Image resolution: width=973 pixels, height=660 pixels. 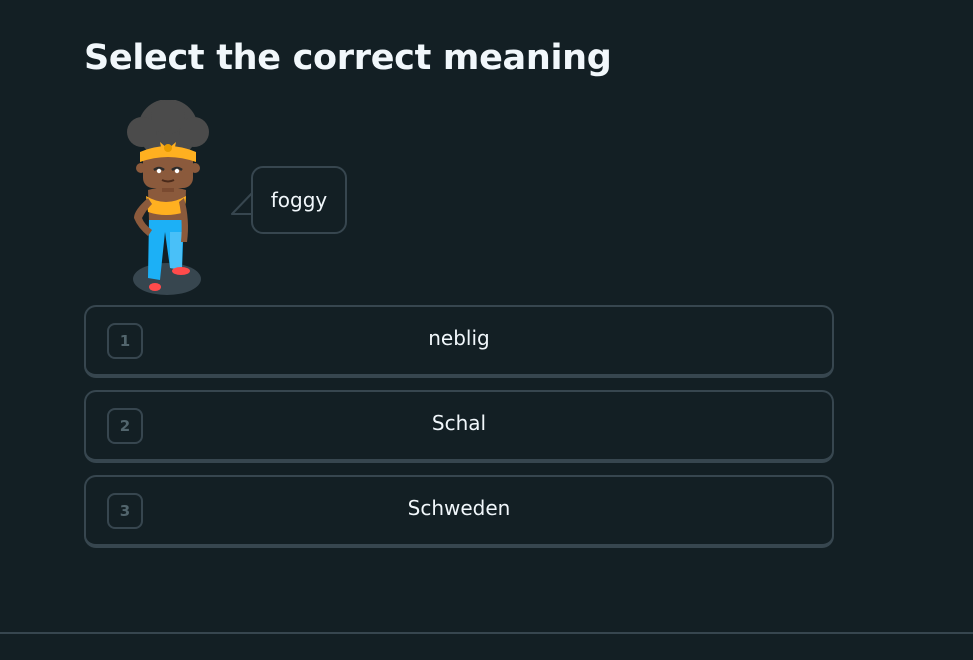 I want to click on option-button-1: 1 neblig, so click(x=459, y=341).